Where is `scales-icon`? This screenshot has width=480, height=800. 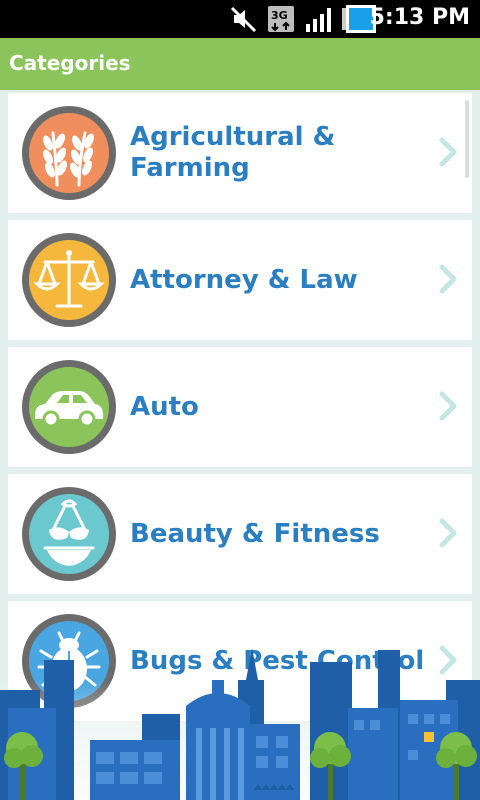
scales-icon is located at coordinates (69, 279).